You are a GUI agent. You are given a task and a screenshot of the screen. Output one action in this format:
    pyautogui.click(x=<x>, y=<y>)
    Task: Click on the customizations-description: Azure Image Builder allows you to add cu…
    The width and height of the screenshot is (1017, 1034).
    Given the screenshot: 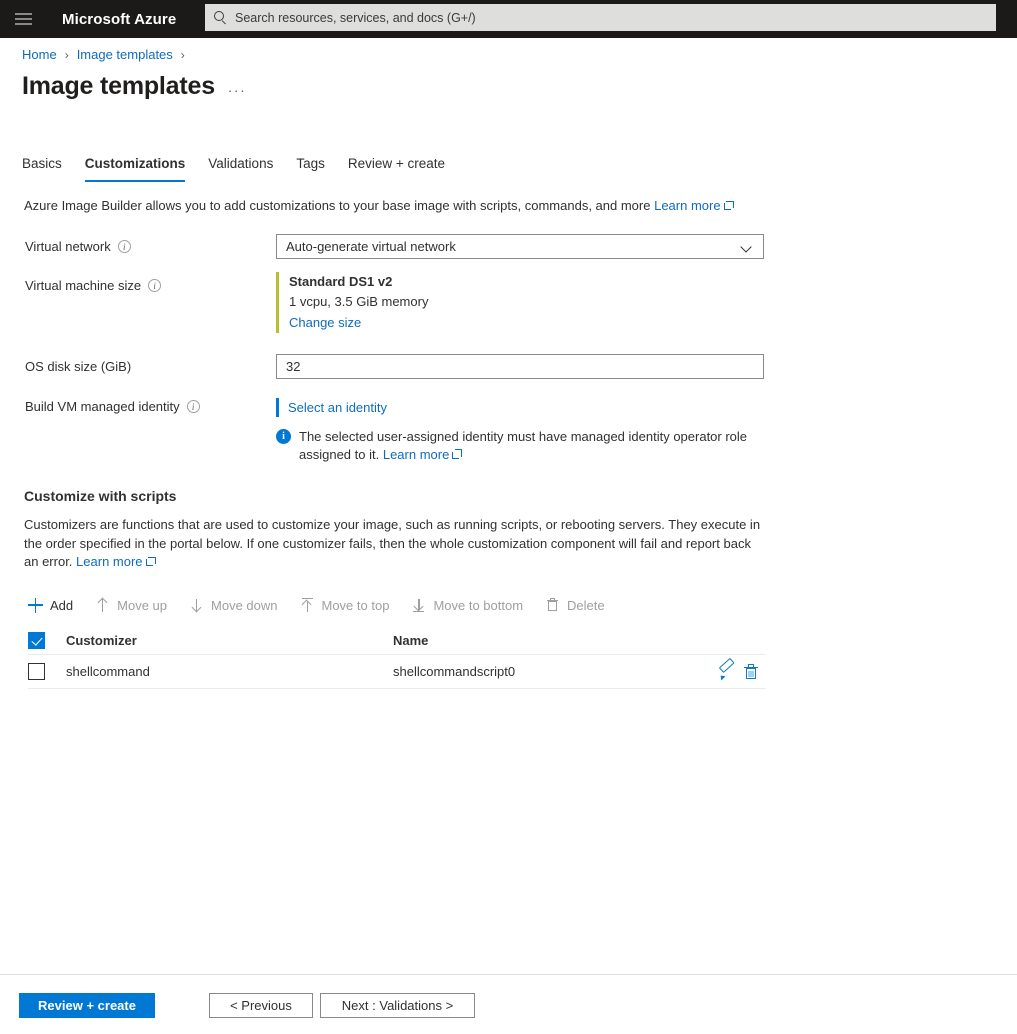 What is the action you would take?
    pyautogui.click(x=379, y=205)
    